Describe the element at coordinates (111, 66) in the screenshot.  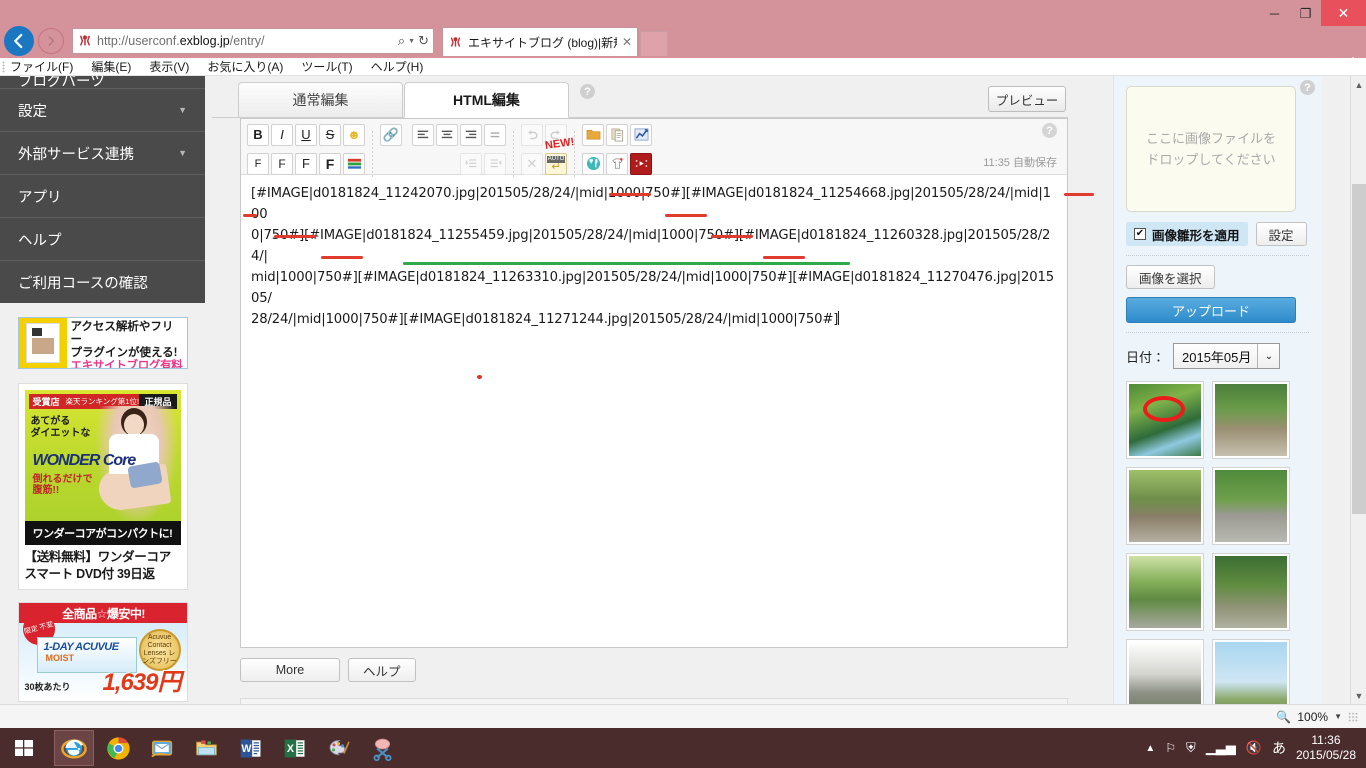
I see `menu-item-edit: 編集(E)` at that location.